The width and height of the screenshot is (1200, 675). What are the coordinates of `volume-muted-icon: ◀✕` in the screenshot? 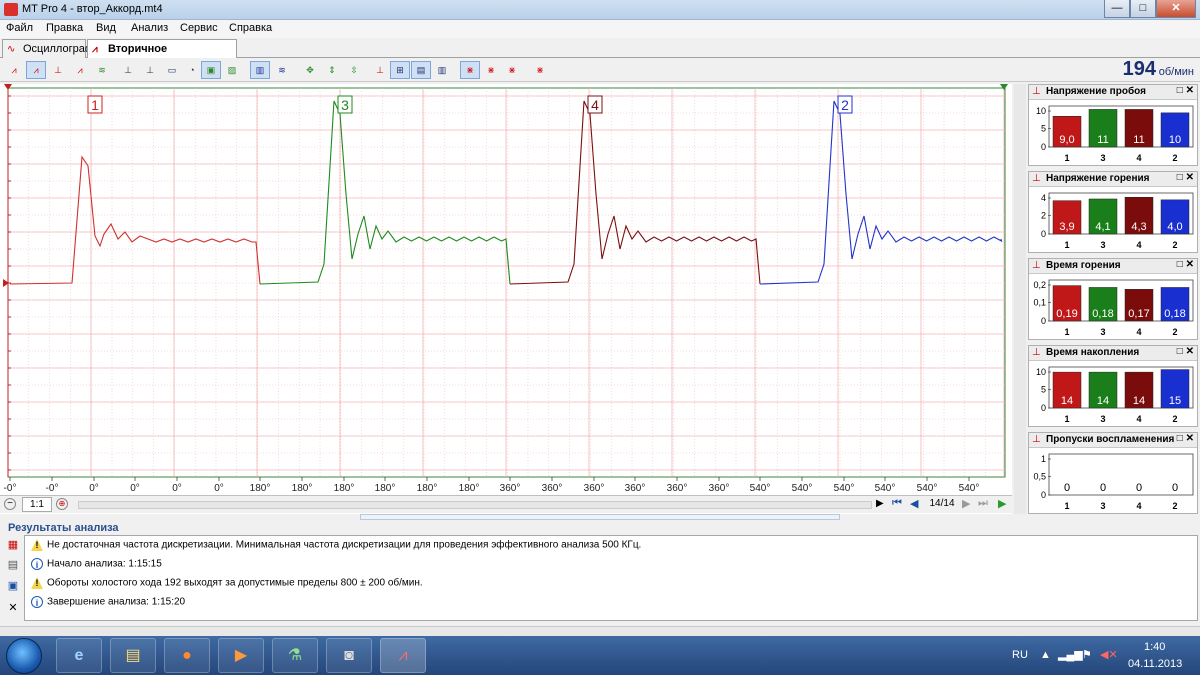 It's located at (1109, 654).